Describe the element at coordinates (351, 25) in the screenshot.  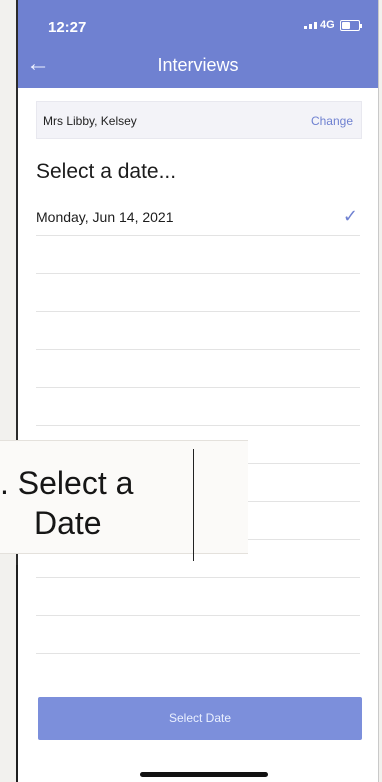
I see `battery-icon` at that location.